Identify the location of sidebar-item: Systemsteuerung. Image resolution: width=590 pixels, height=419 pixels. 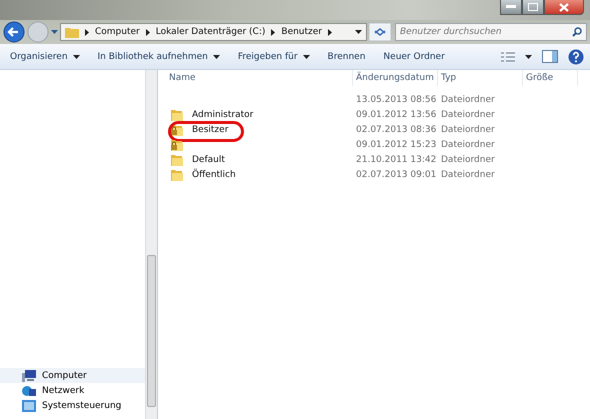
(72, 405).